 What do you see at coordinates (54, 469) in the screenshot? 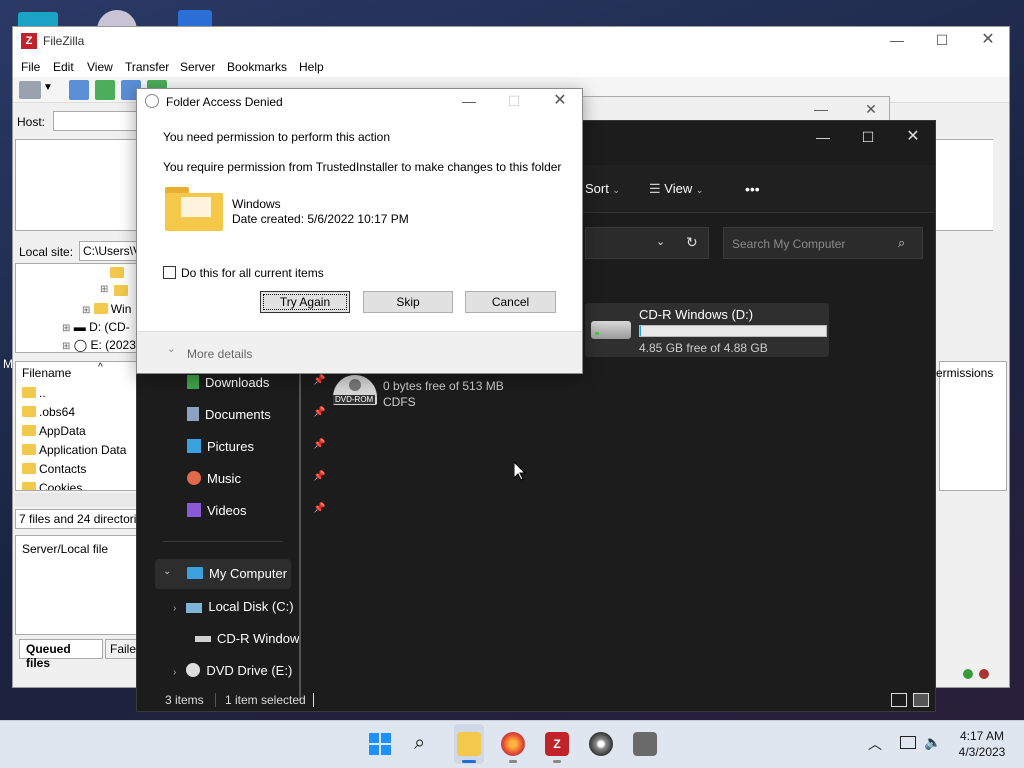
I see `list-item: Contacts` at bounding box center [54, 469].